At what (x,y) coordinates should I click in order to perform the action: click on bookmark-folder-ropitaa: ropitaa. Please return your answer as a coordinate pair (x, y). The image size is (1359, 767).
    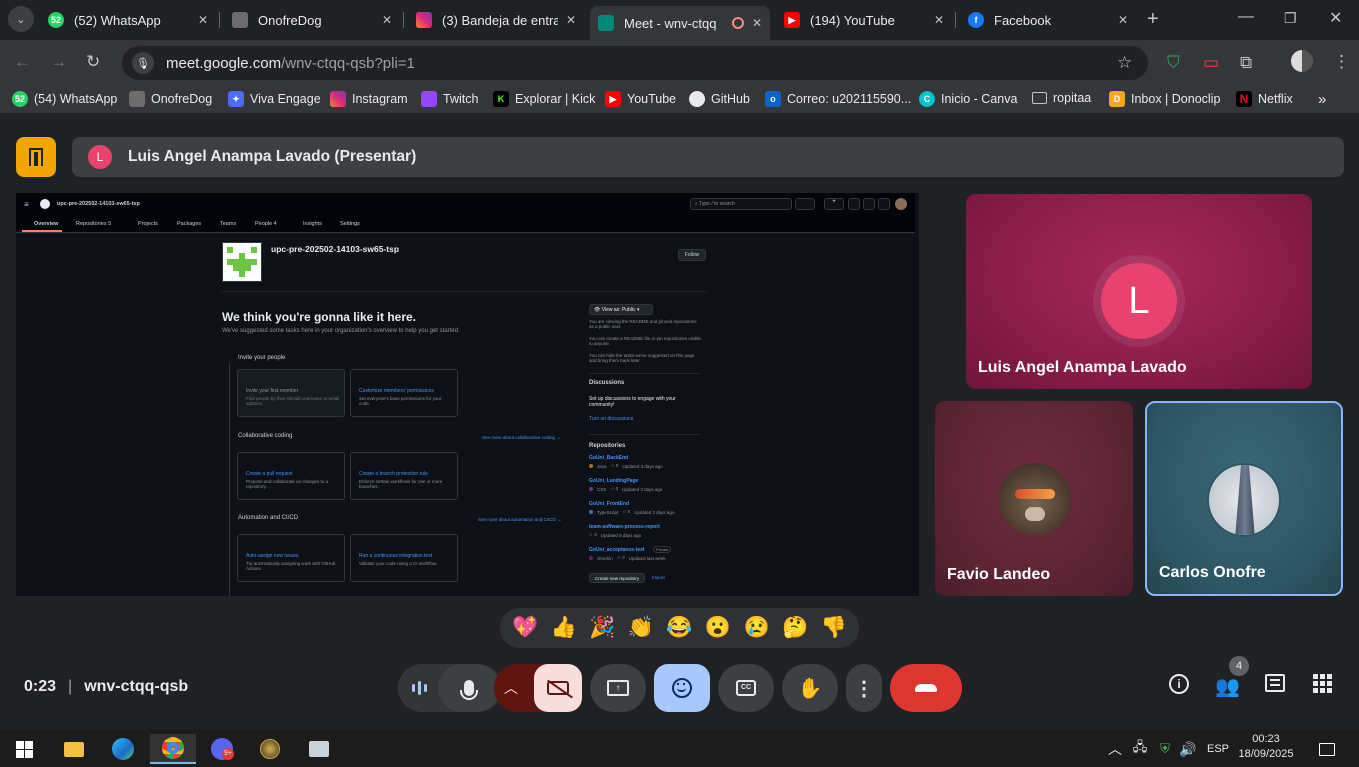
    Looking at the image, I should click on (1061, 98).